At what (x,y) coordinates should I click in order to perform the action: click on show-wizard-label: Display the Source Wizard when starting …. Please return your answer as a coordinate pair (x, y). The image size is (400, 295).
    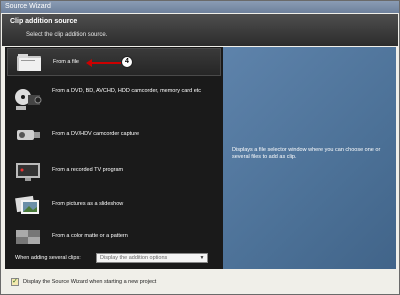
    Looking at the image, I should click on (90, 282).